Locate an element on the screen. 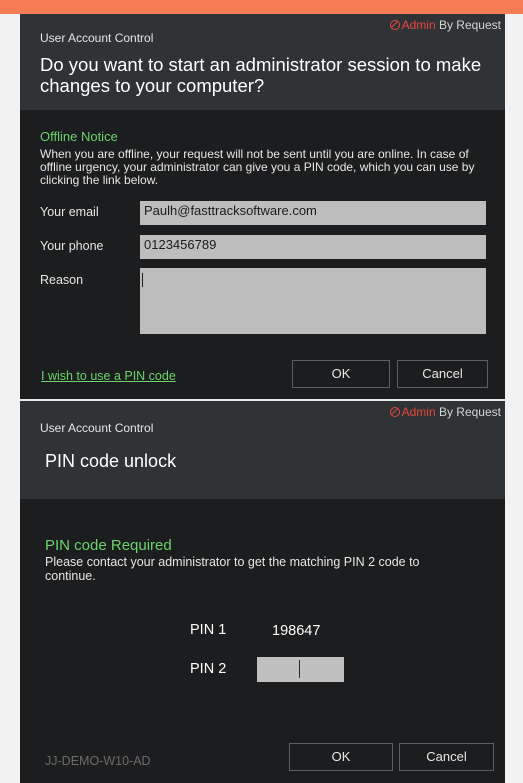 Image resolution: width=523 pixels, height=783 pixels. pin2-input is located at coordinates (300, 669).